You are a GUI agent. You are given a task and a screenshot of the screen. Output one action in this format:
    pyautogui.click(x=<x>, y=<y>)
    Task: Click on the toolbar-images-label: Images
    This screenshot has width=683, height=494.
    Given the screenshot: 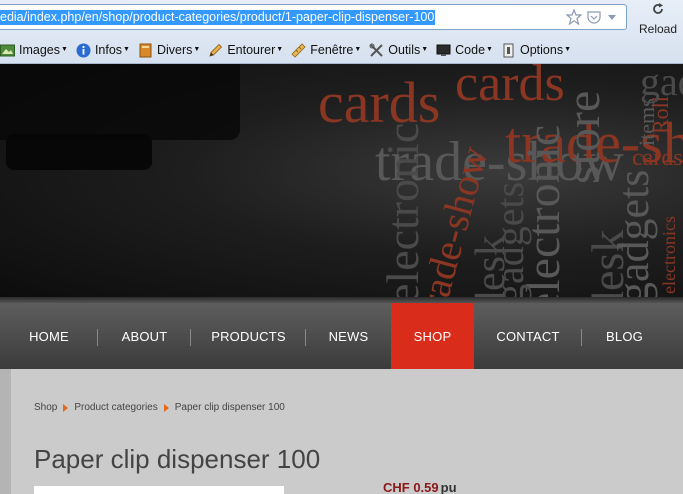 What is the action you would take?
    pyautogui.click(x=39, y=50)
    